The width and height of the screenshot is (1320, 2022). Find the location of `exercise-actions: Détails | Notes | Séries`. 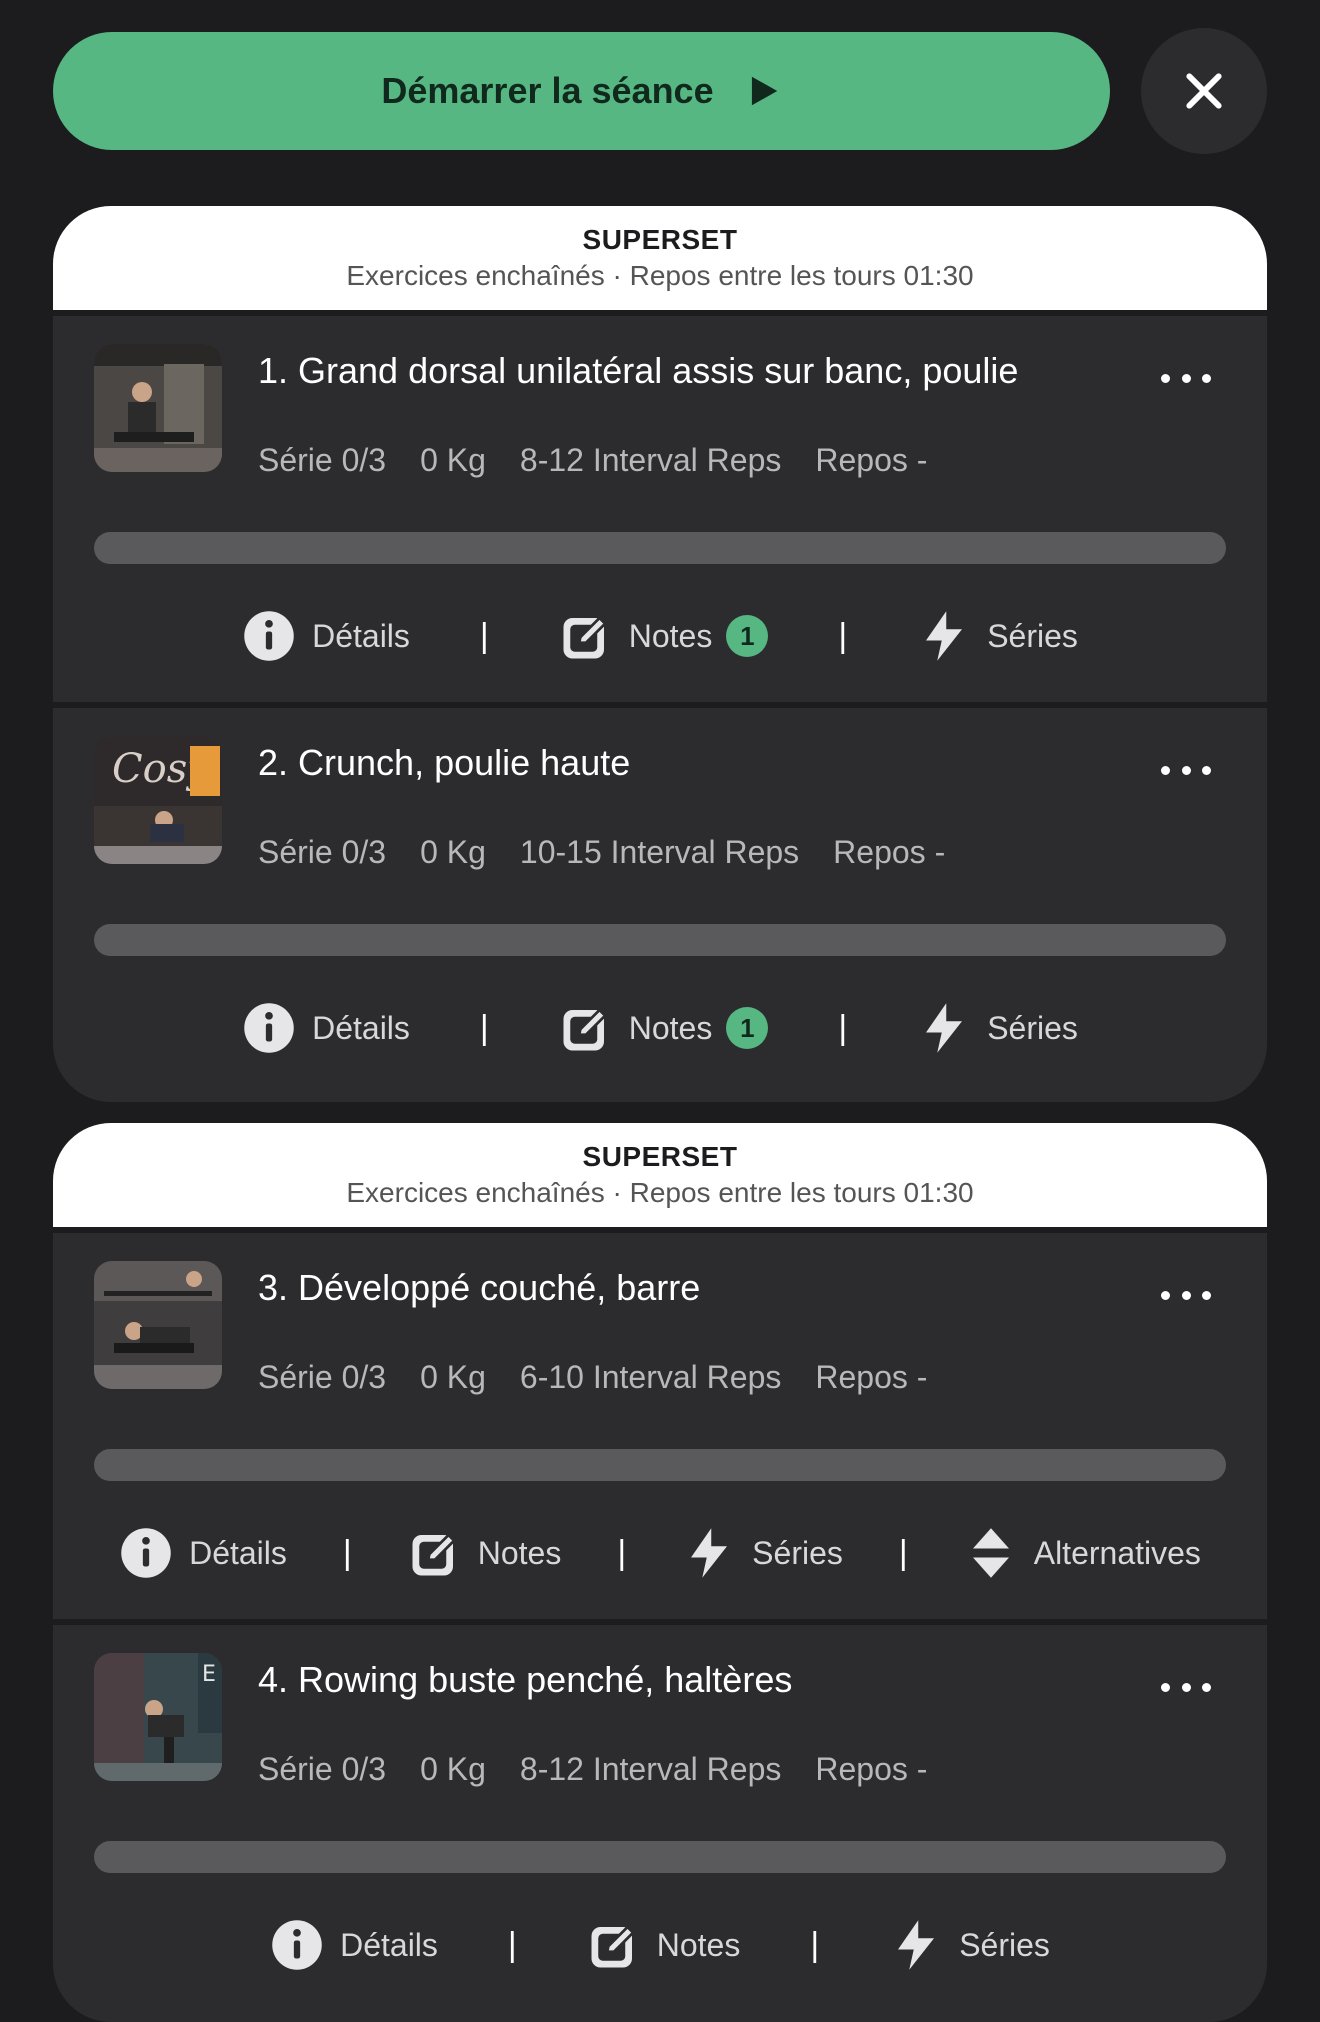

exercise-actions: Détails | Notes | Séries is located at coordinates (660, 1945).